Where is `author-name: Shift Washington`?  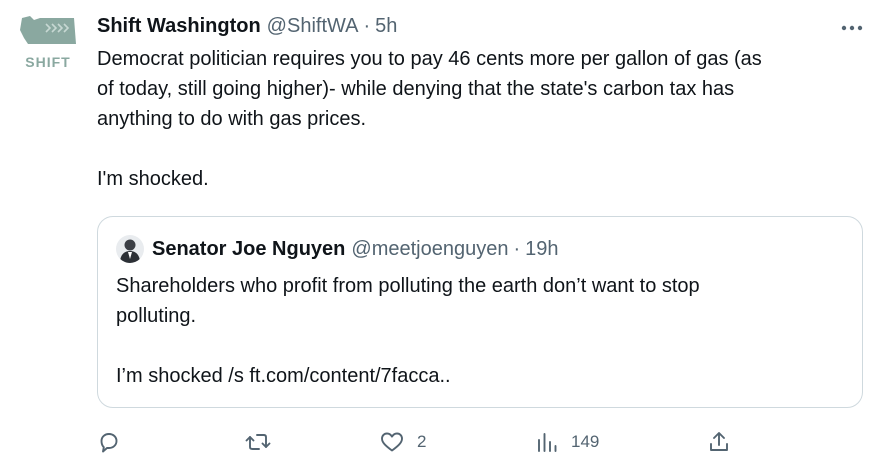 author-name: Shift Washington is located at coordinates (179, 26).